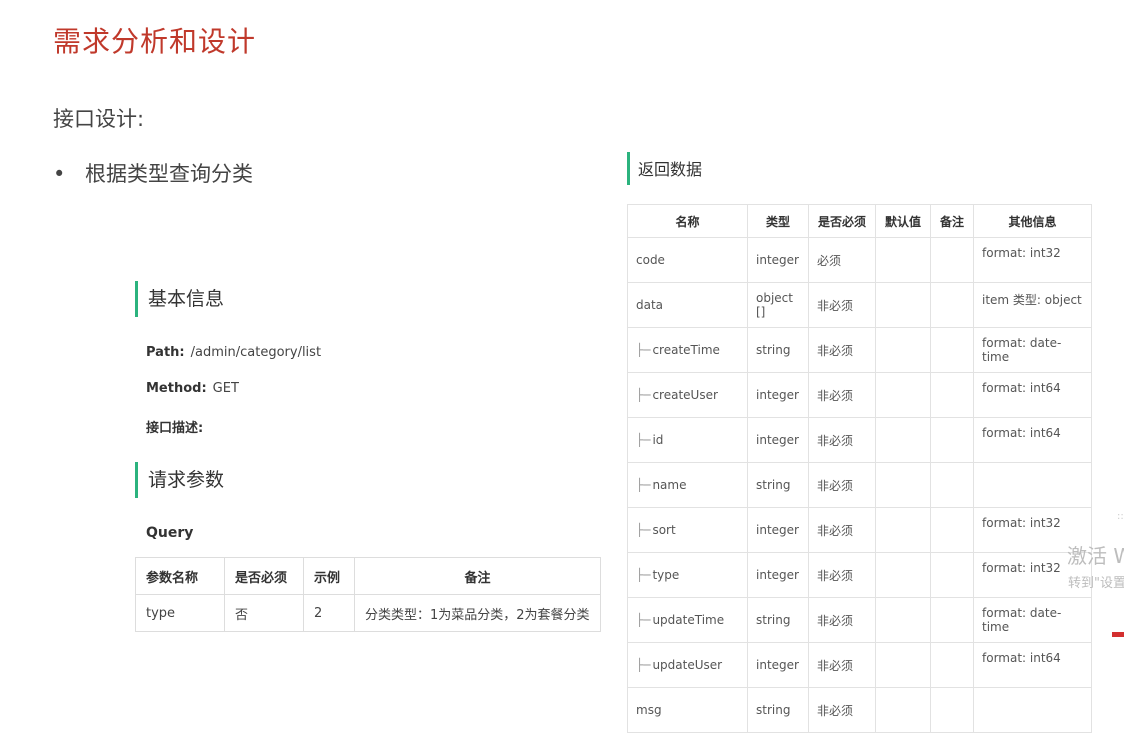  I want to click on desc-label: 接口描述:, so click(175, 428).